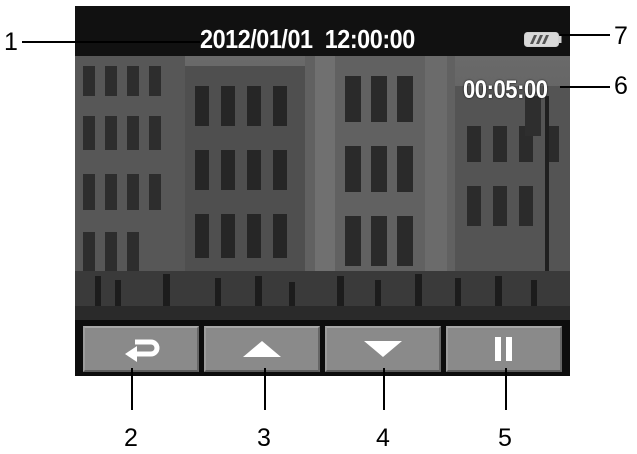 Image resolution: width=637 pixels, height=454 pixels. I want to click on up-triangle-icon, so click(262, 349).